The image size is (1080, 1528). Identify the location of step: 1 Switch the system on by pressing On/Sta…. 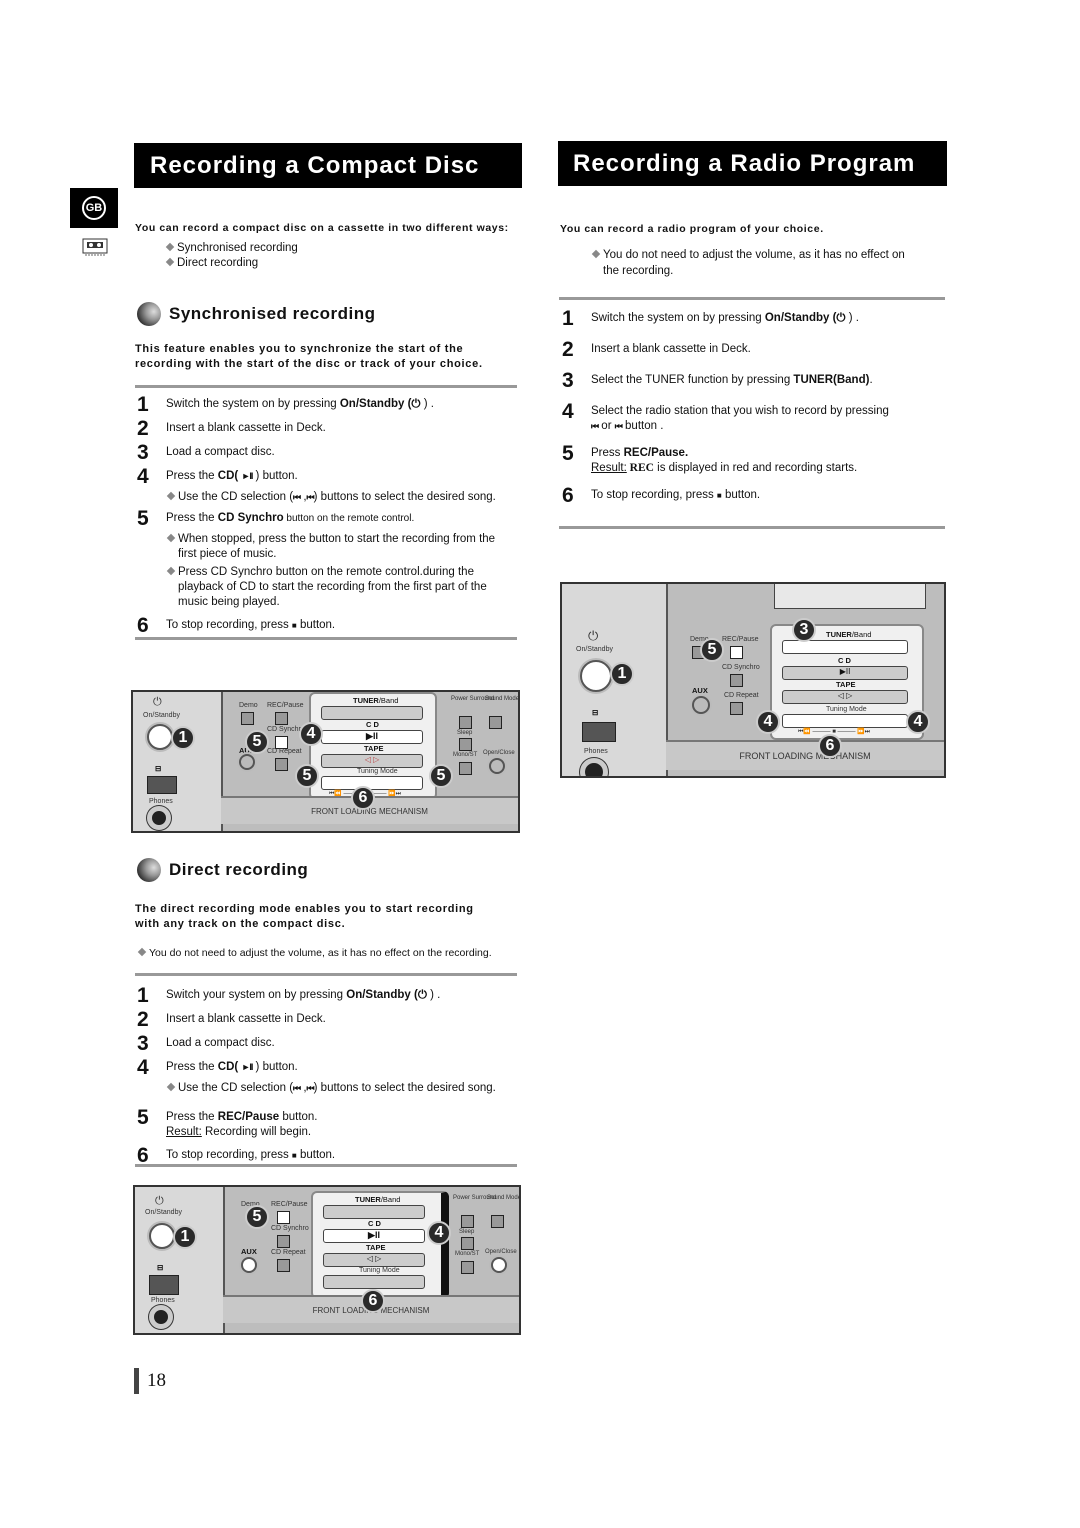
(332, 404).